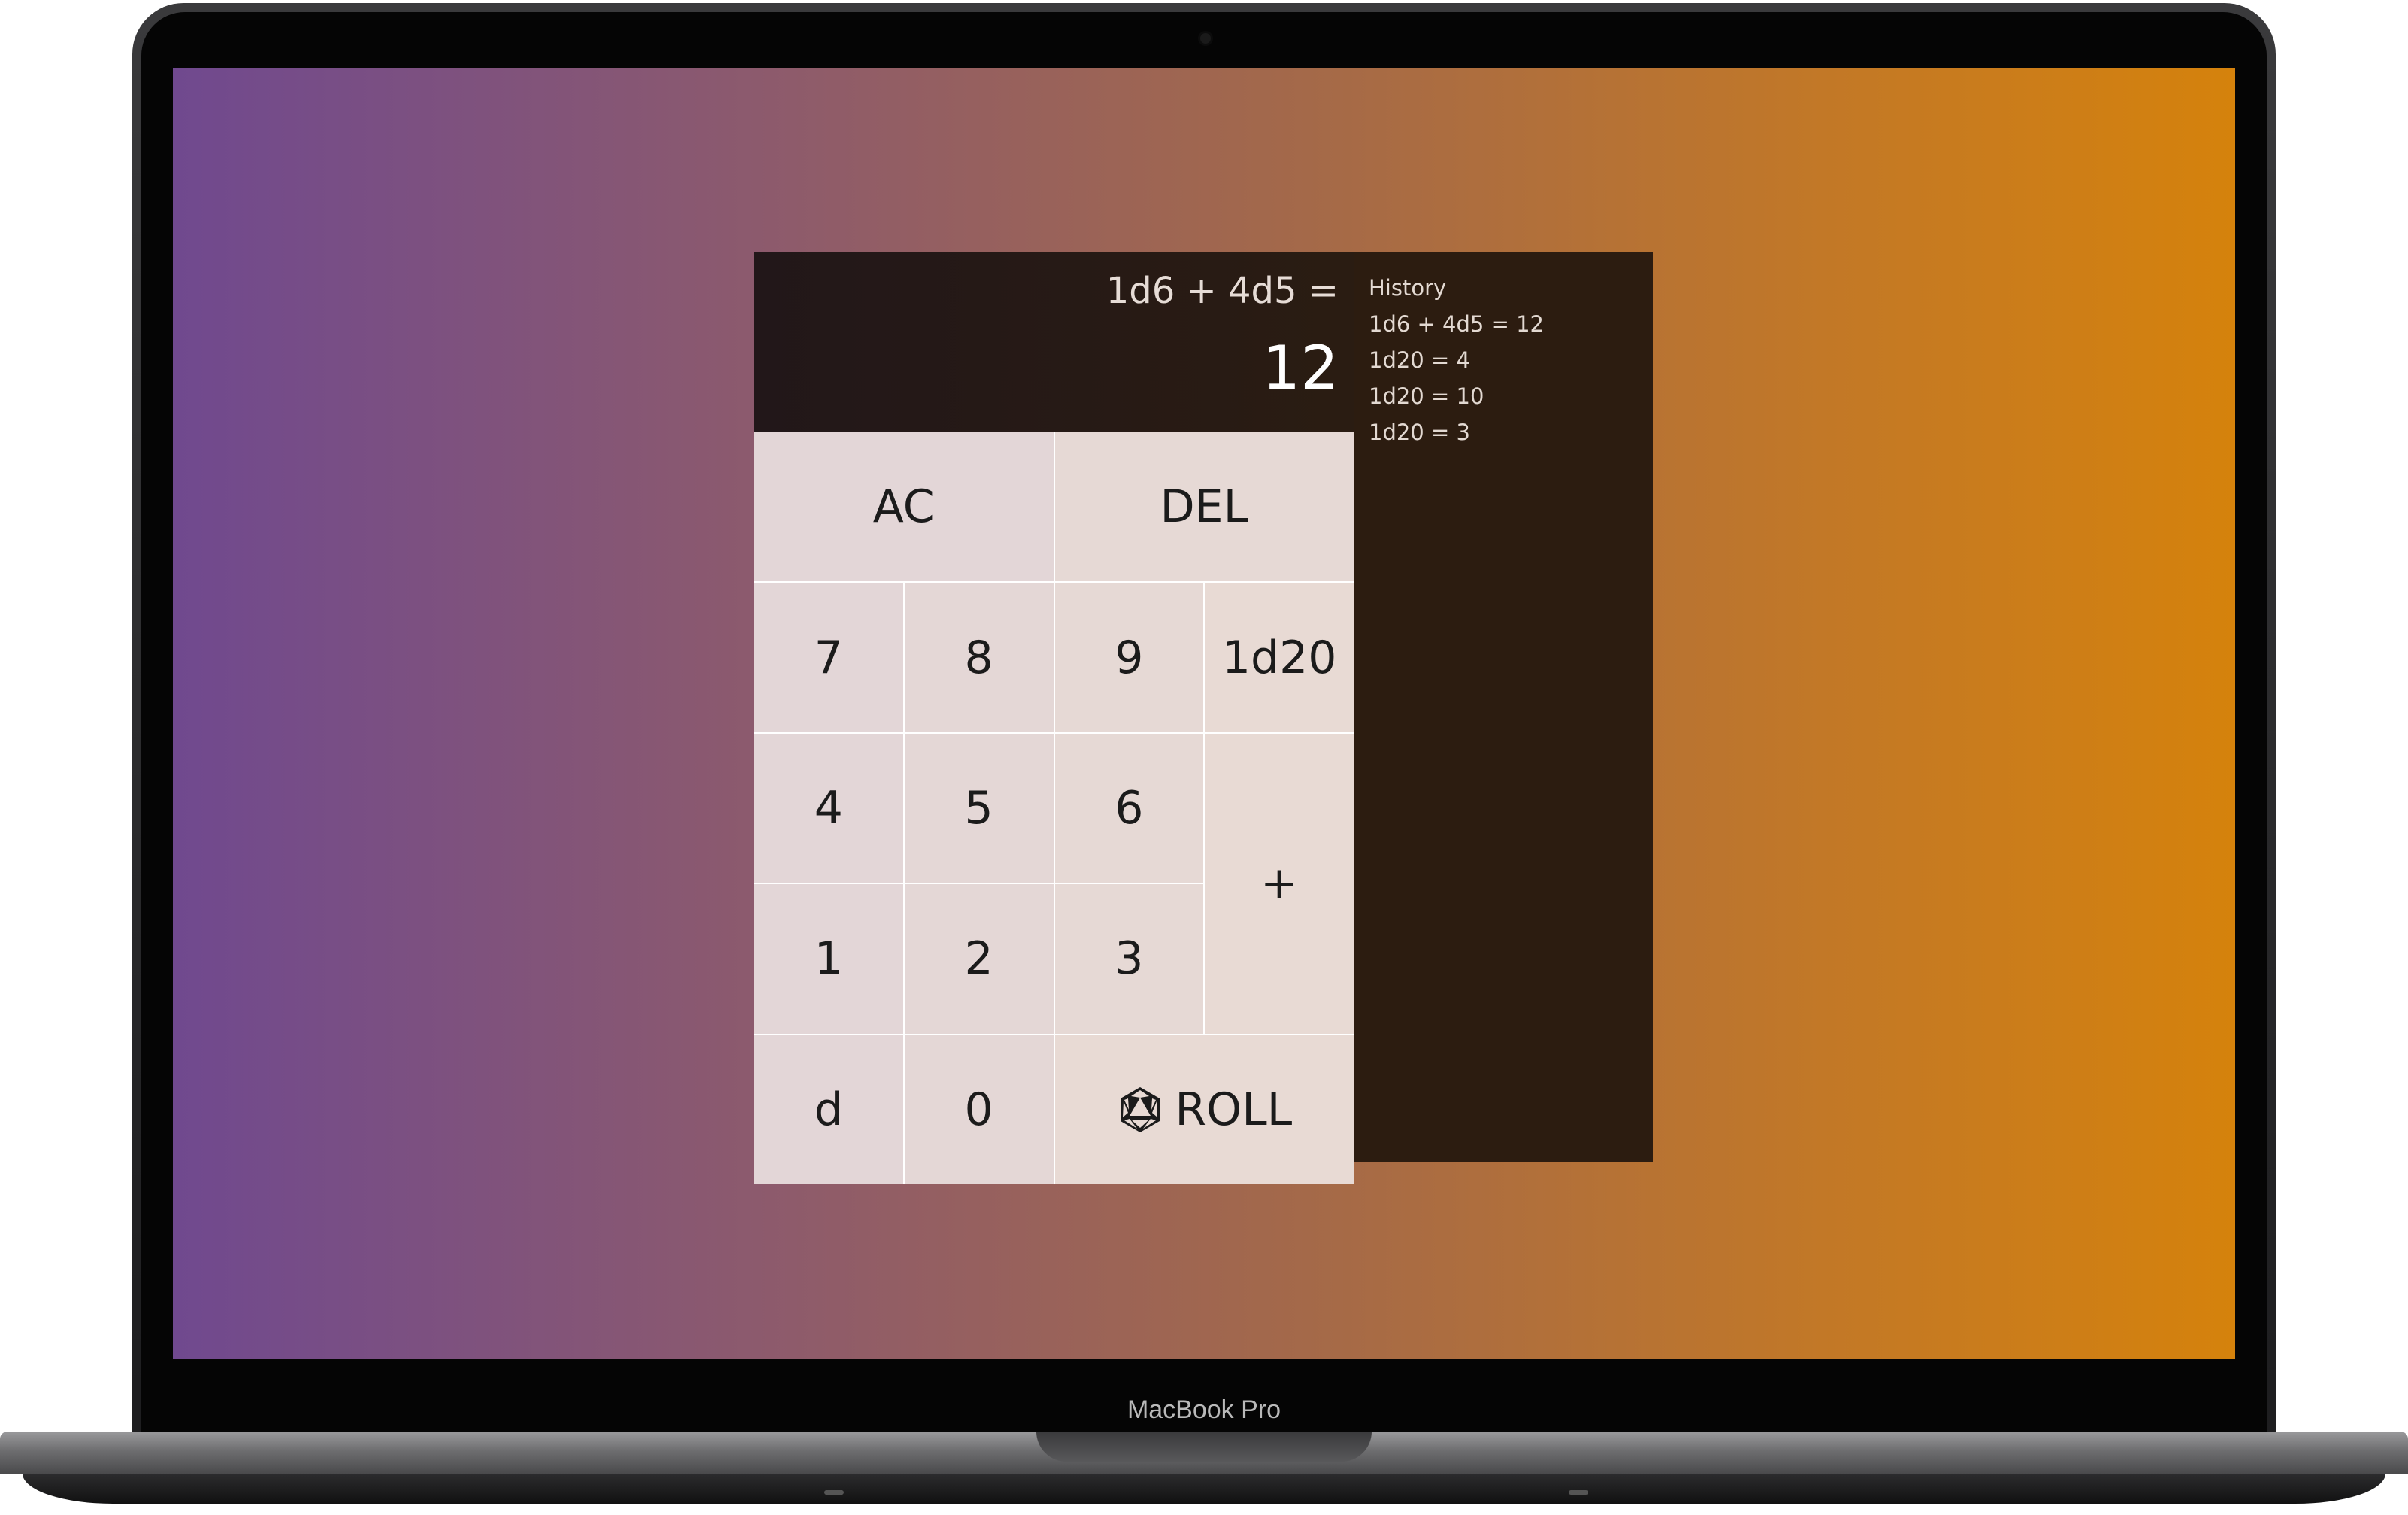 This screenshot has height=1515, width=2408. I want to click on history-item: 1d20 = 10, so click(1511, 396).